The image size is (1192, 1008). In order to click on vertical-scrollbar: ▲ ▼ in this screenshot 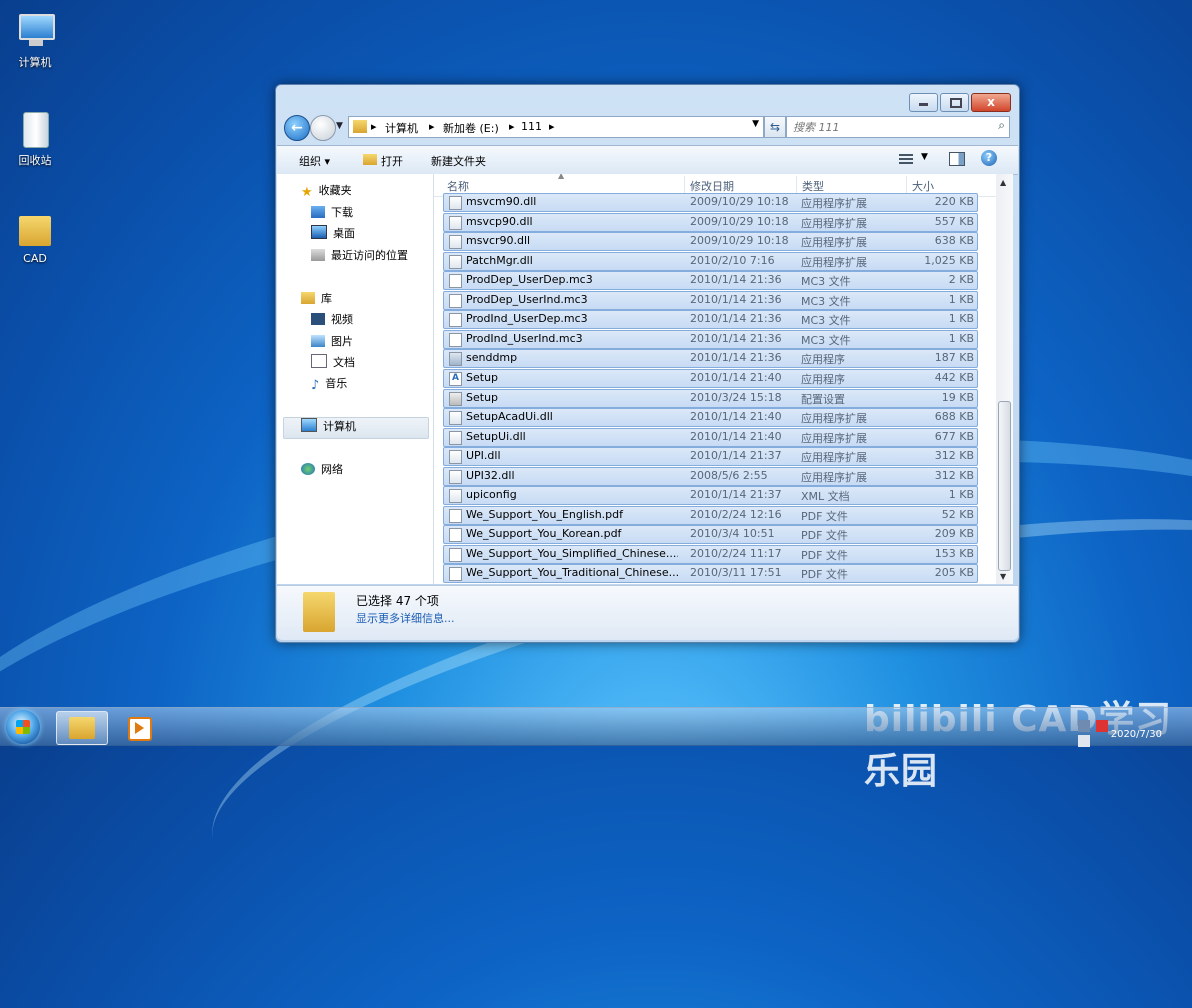, I will do `click(1004, 379)`.